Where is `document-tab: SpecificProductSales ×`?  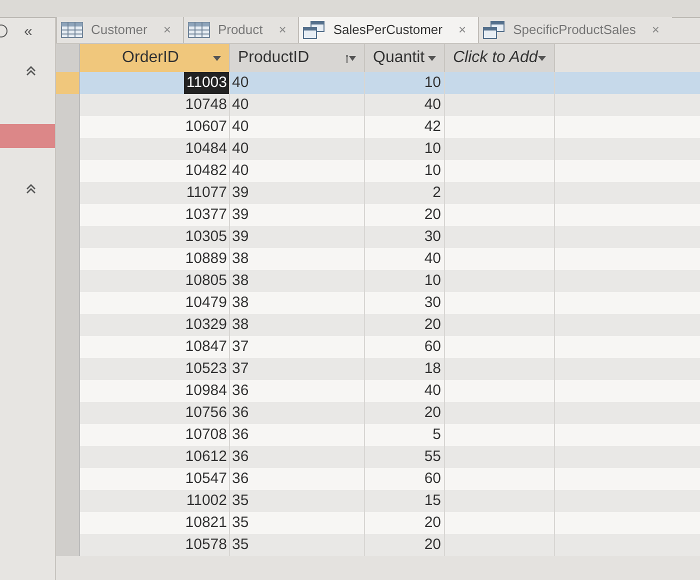
document-tab: SpecificProductSales × is located at coordinates (575, 30).